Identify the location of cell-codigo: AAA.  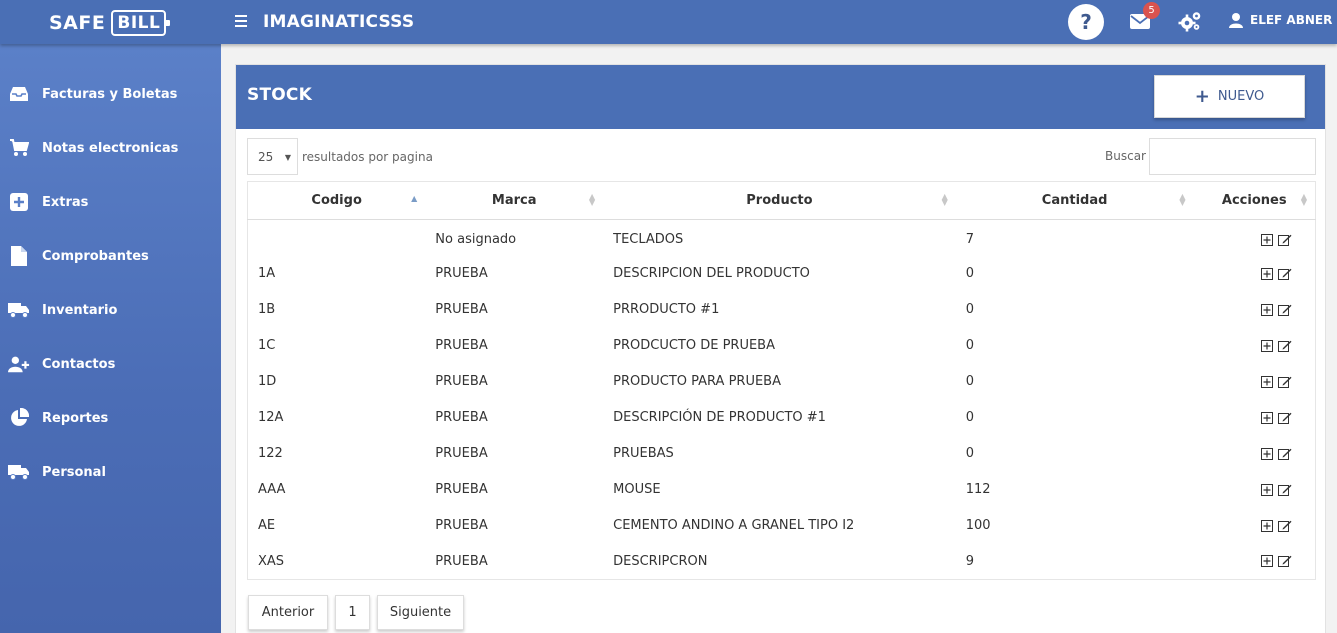
(272, 489).